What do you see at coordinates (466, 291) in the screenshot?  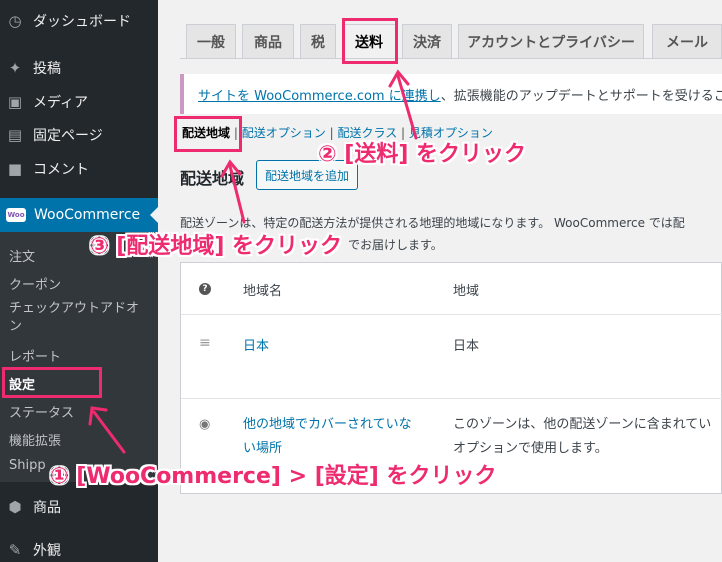 I see `column-header-region: 地域` at bounding box center [466, 291].